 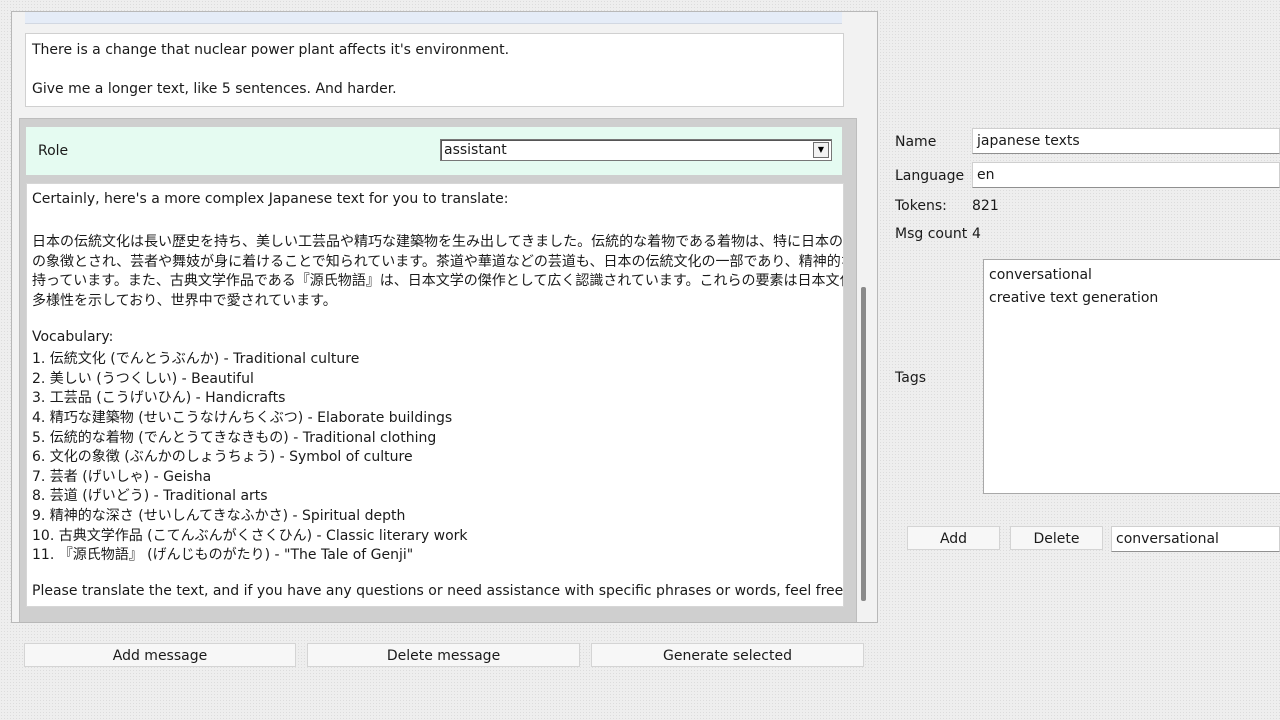 What do you see at coordinates (921, 206) in the screenshot?
I see `tokens-label: Tokens:` at bounding box center [921, 206].